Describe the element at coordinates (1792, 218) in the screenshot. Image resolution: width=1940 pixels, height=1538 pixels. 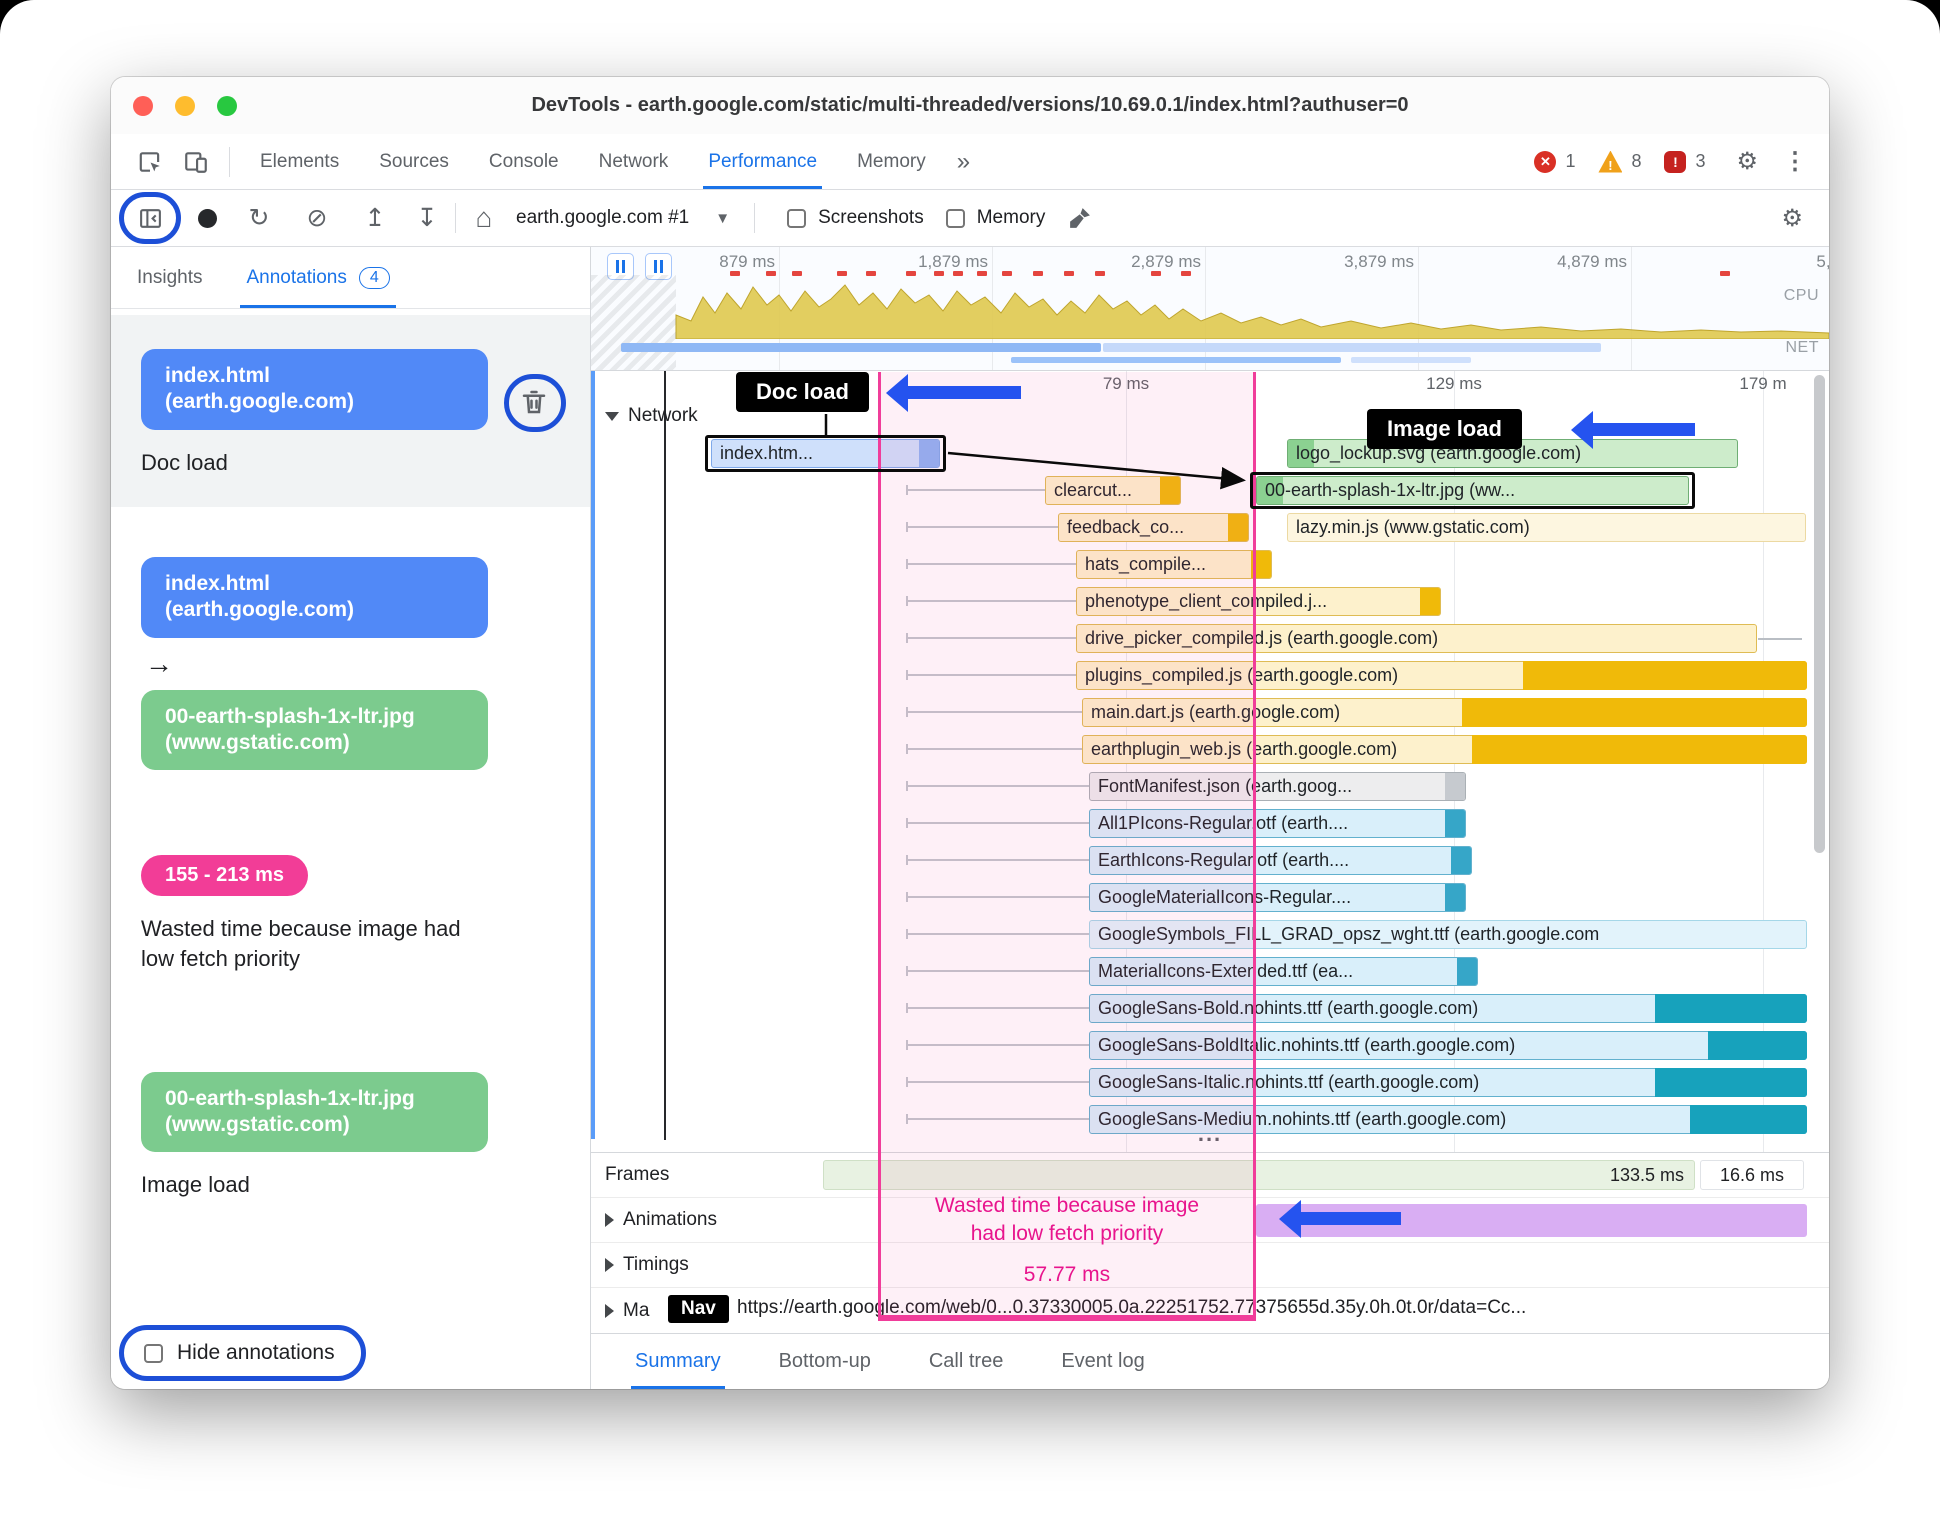
I see `capture-settings-gear-icon: ⚙` at that location.